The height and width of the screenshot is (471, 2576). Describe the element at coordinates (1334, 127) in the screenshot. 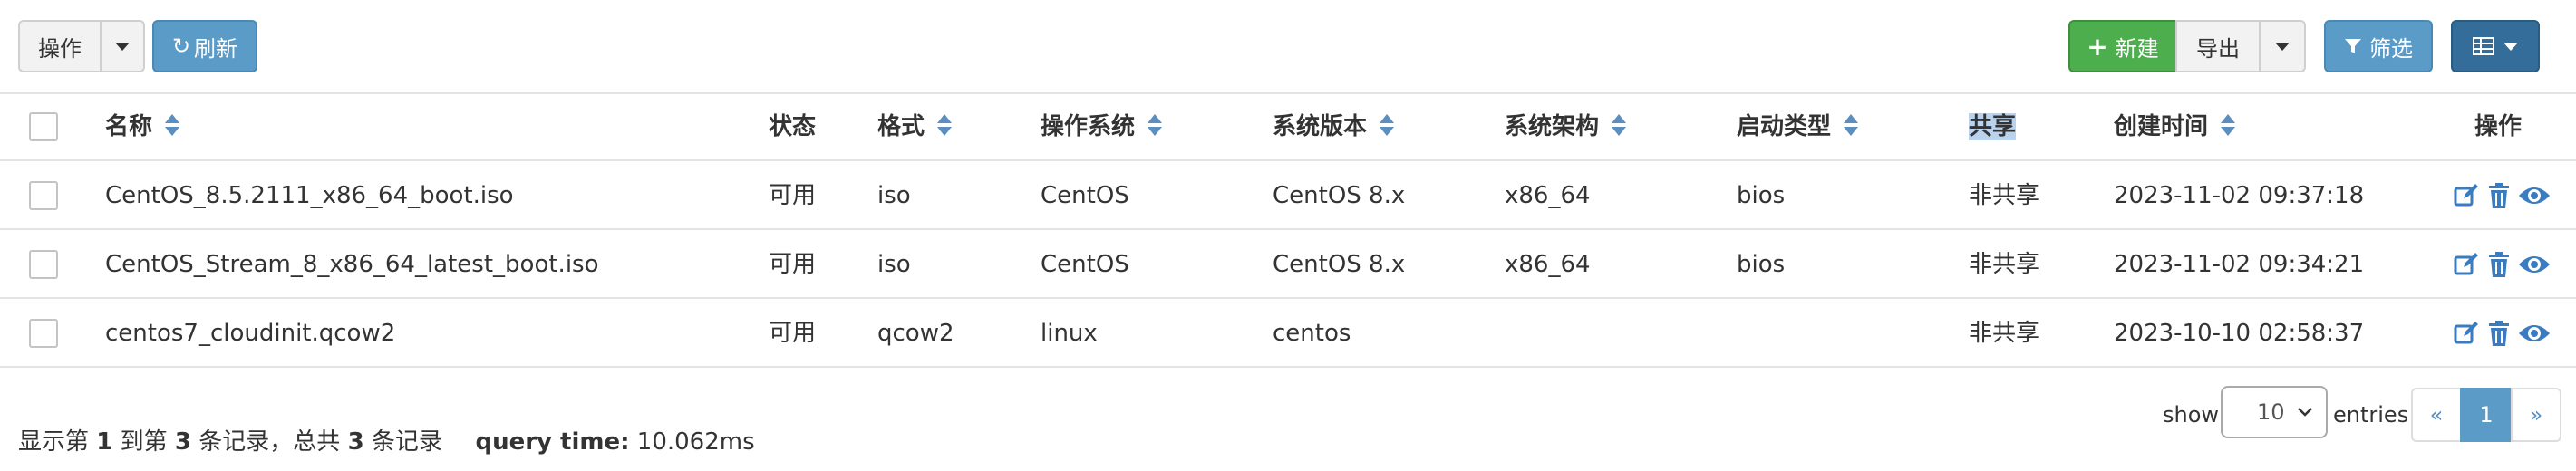

I see `column-header-version: 系统版本` at that location.